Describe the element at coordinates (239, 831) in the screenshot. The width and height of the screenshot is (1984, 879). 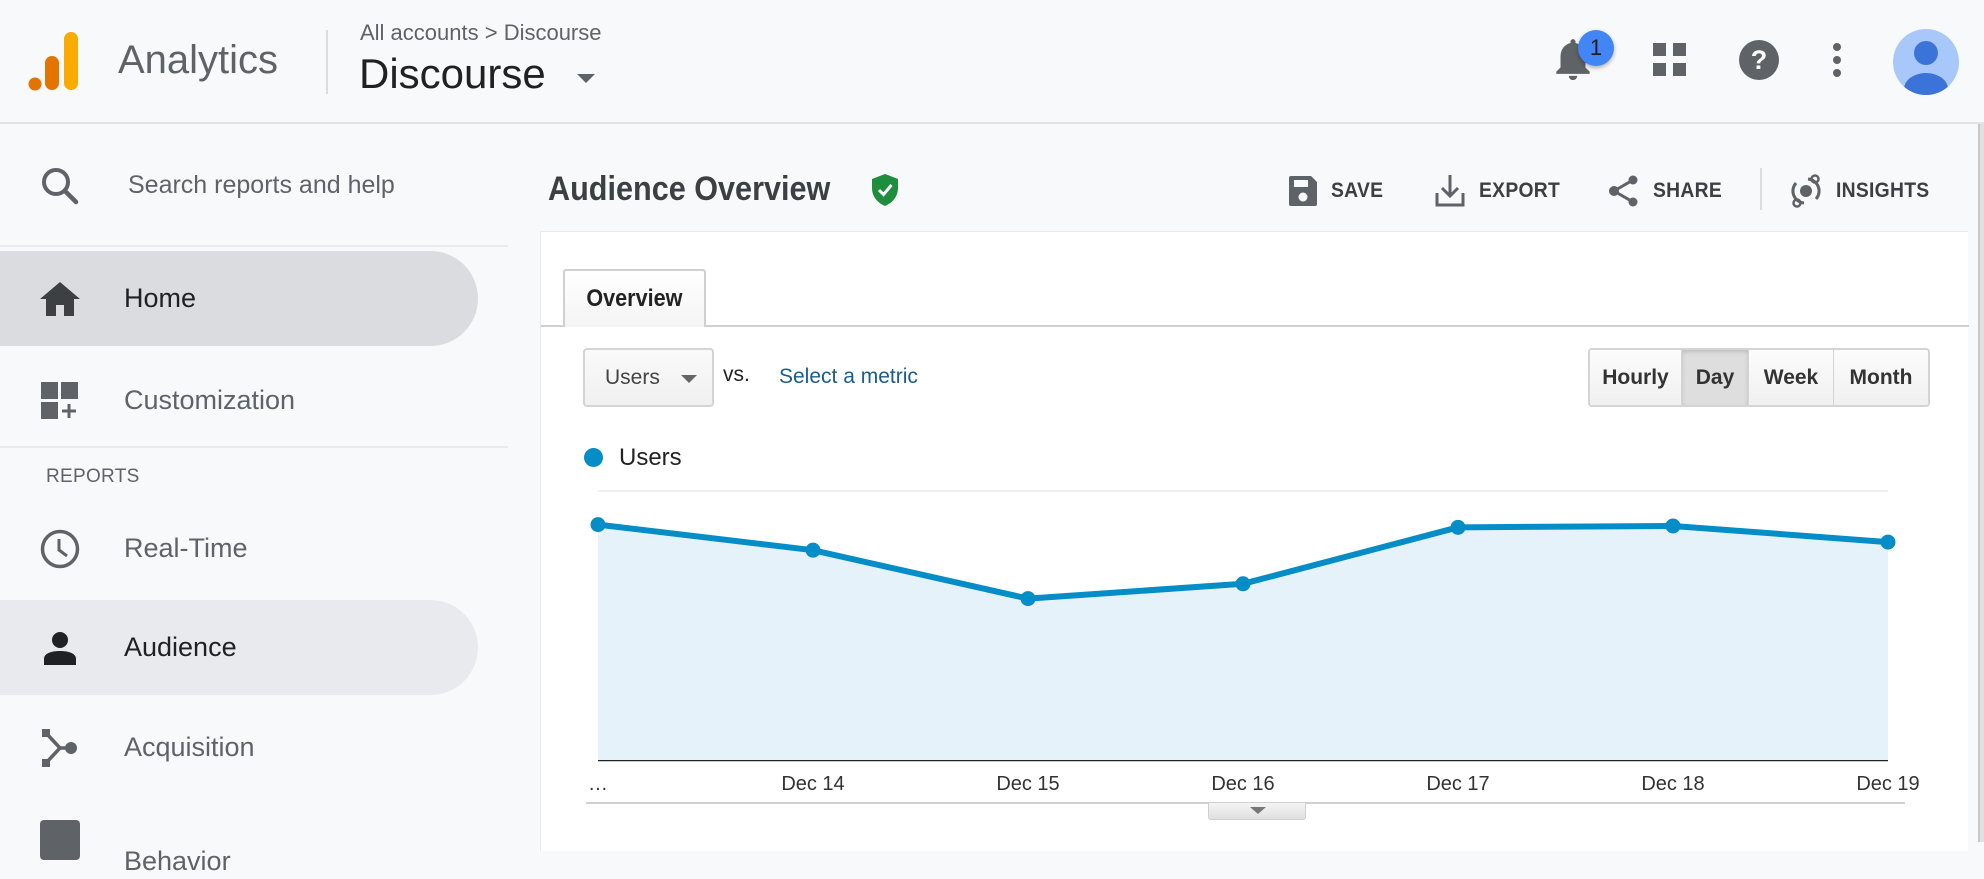
I see `sidebar-item-behavior: Behavior` at that location.